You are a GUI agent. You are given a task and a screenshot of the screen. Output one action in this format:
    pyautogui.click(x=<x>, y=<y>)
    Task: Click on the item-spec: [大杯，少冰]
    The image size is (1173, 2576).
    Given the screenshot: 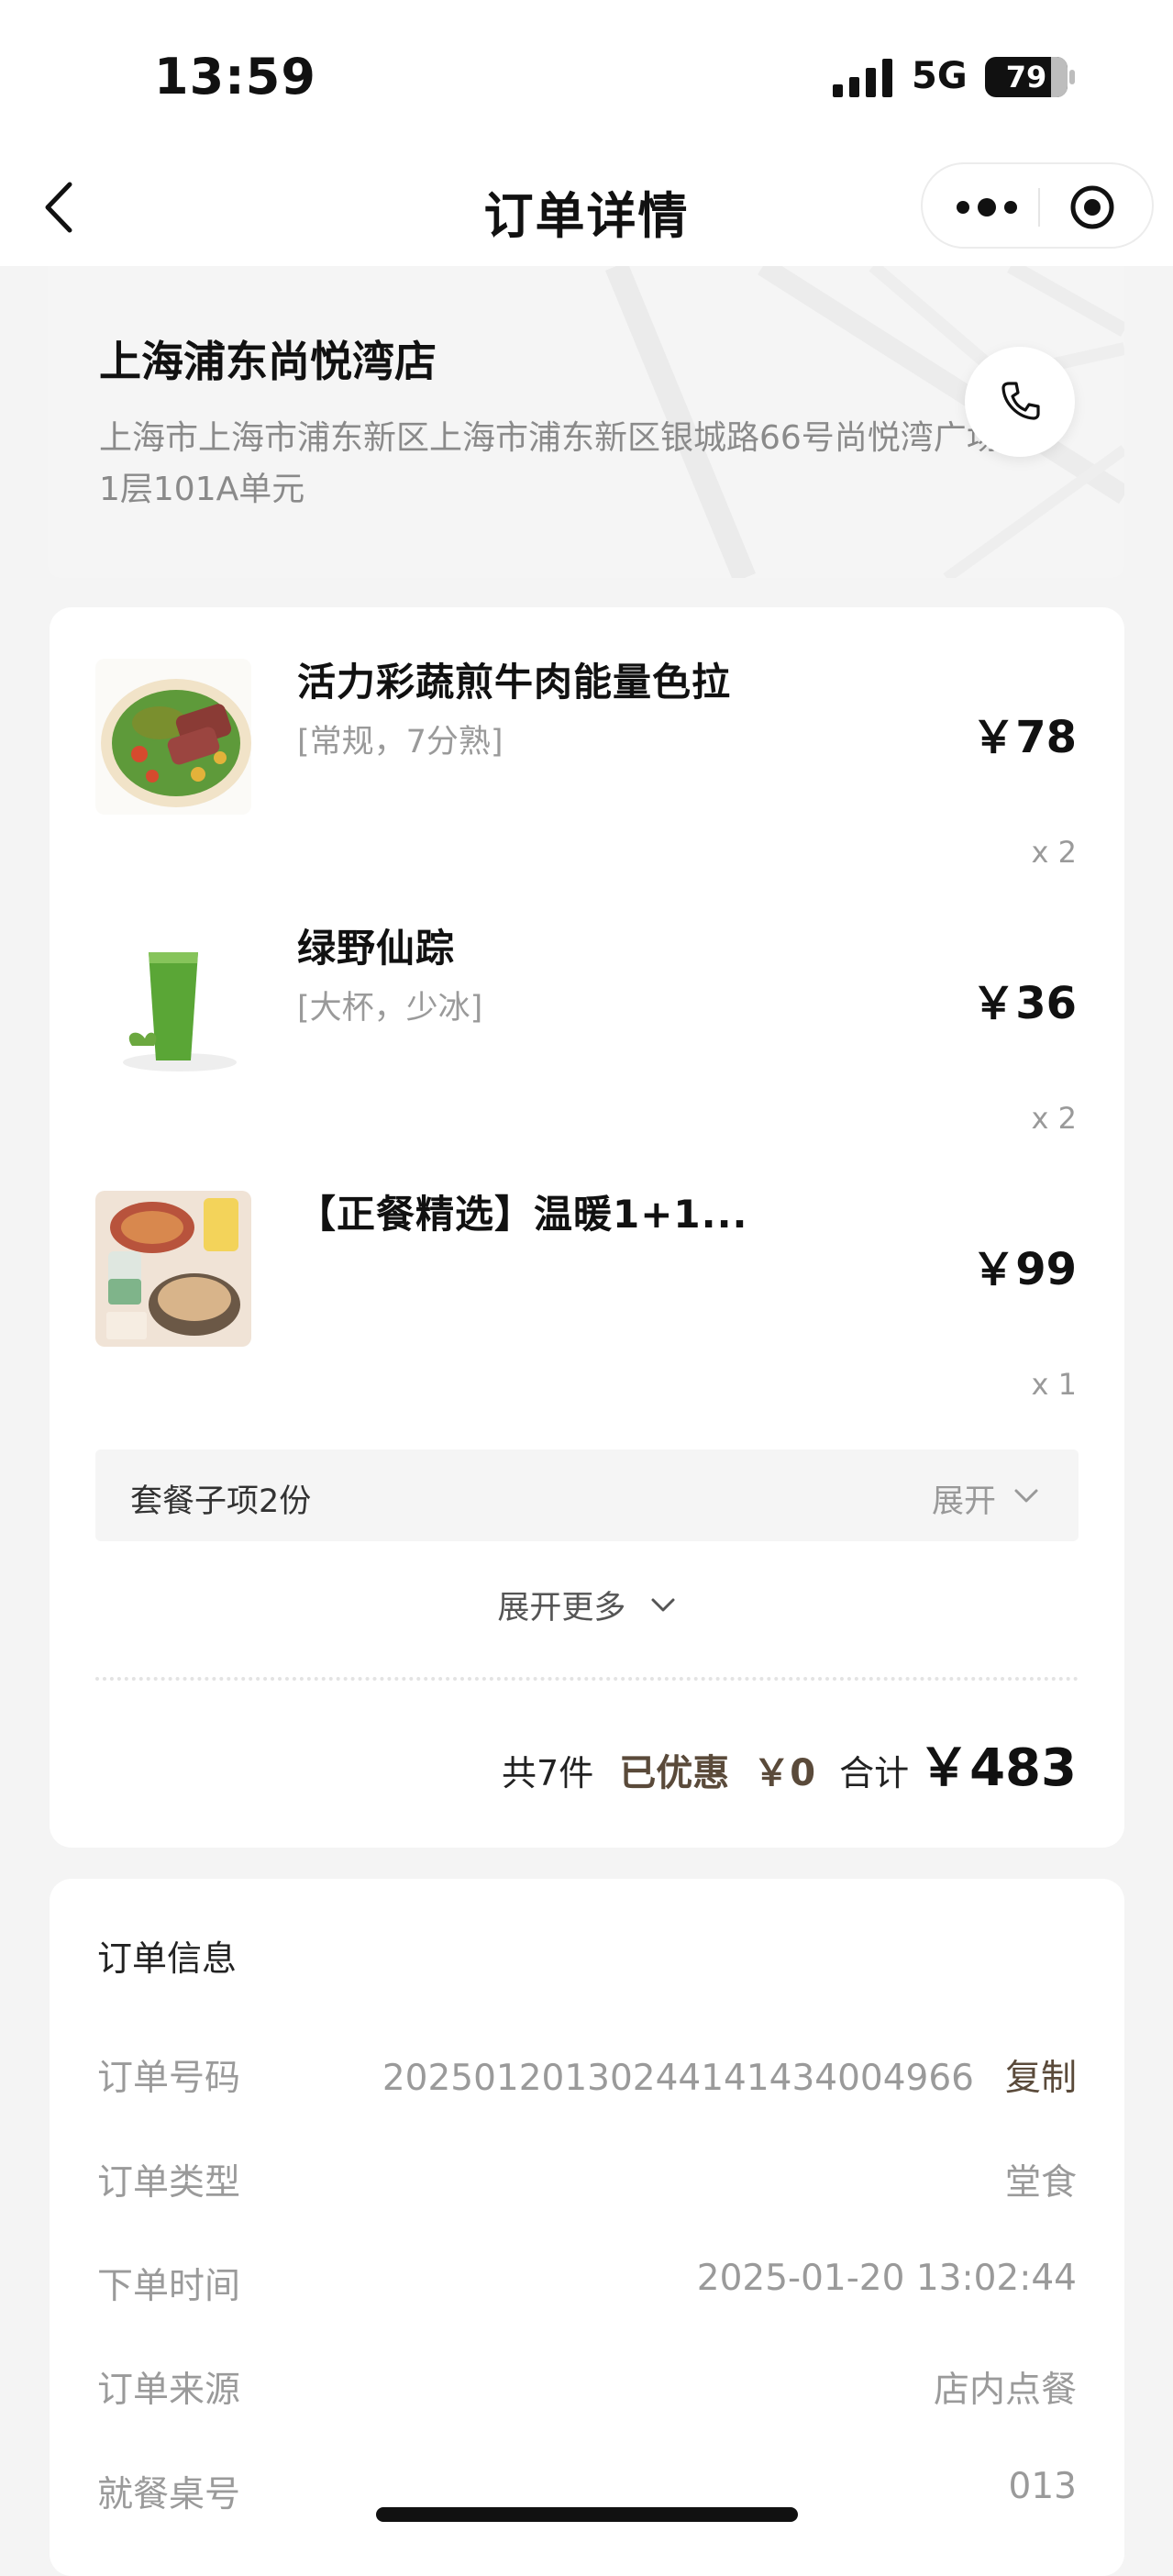 What is the action you would take?
    pyautogui.click(x=390, y=1008)
    